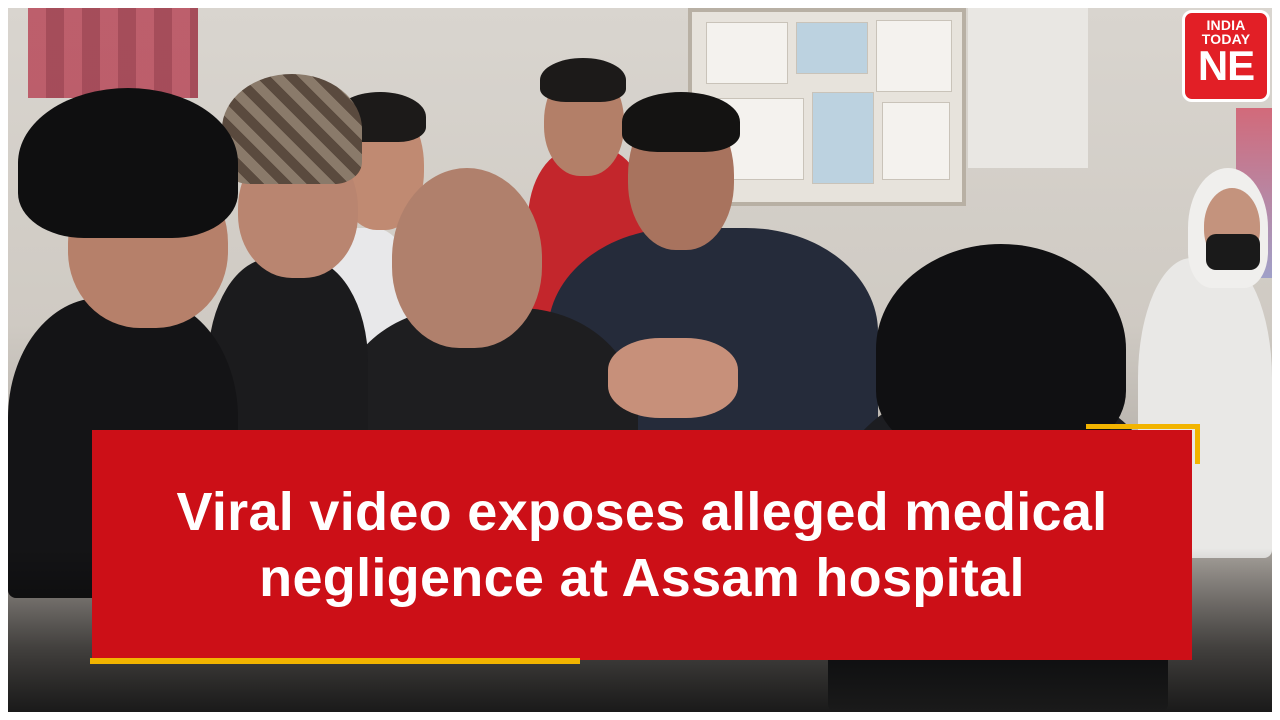  Describe the element at coordinates (113, 53) in the screenshot. I see `curtain` at that location.